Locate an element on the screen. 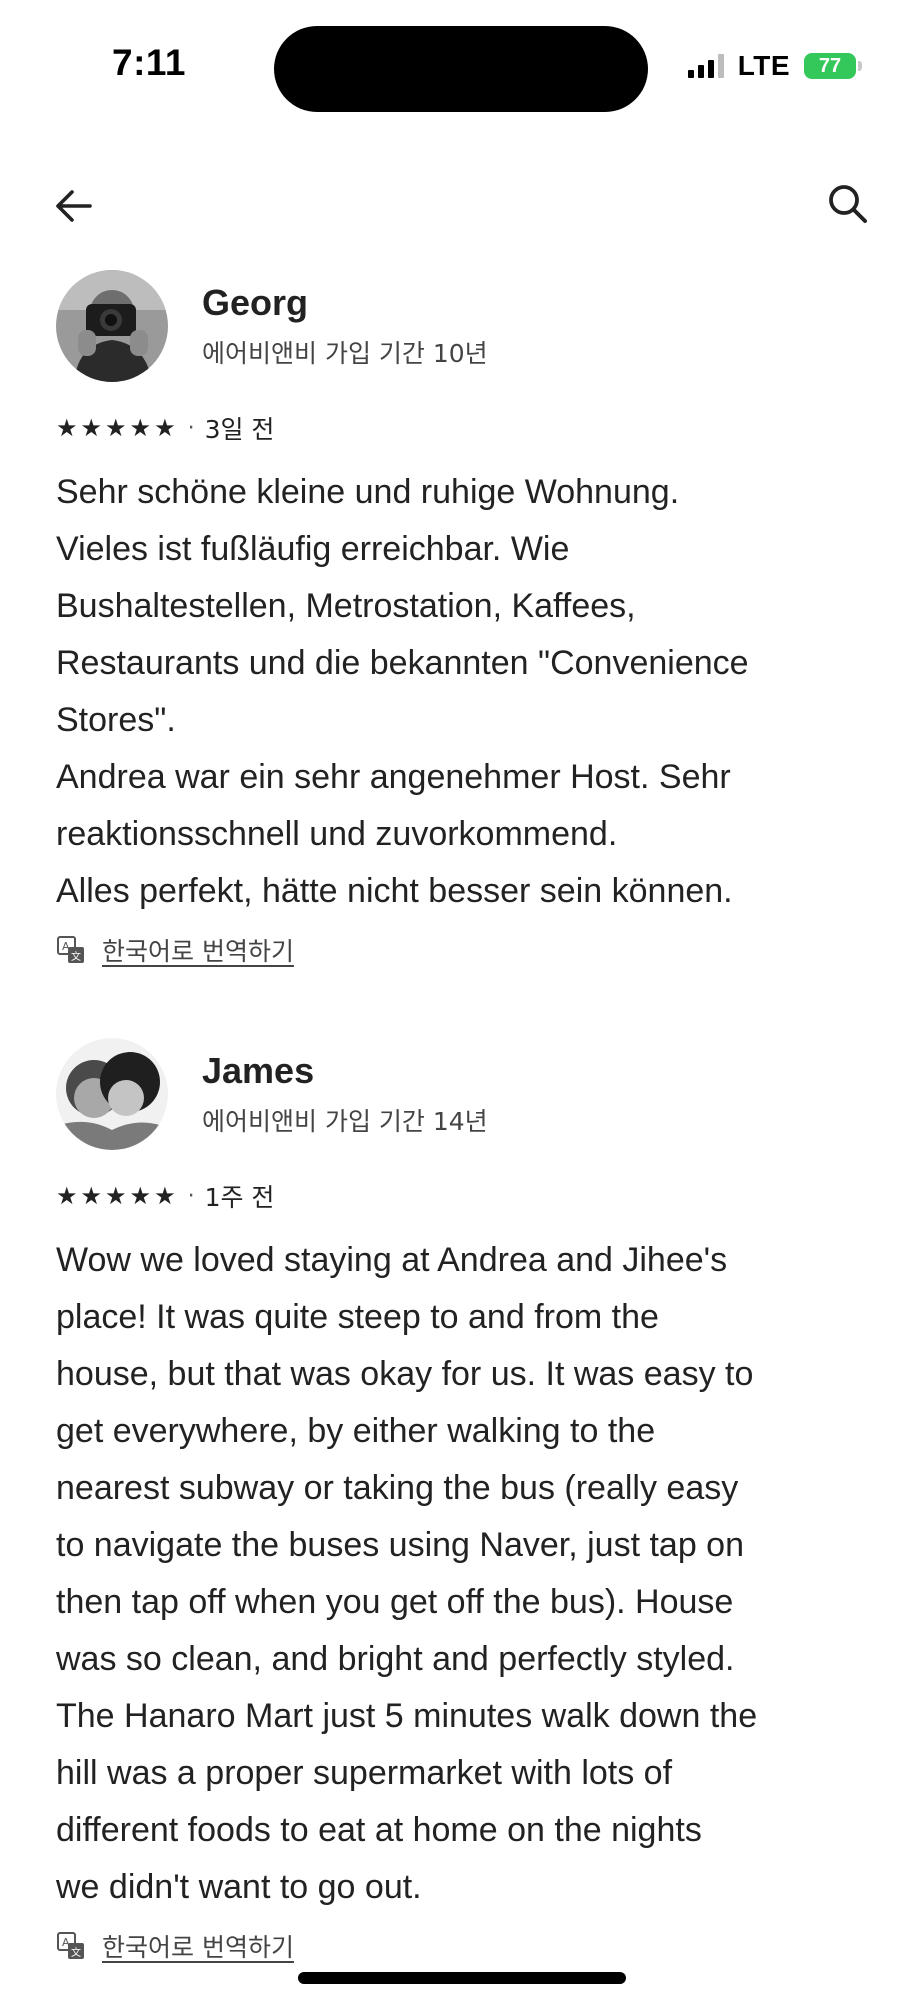 The height and width of the screenshot is (2000, 922). cellular-signal-icon is located at coordinates (705, 66).